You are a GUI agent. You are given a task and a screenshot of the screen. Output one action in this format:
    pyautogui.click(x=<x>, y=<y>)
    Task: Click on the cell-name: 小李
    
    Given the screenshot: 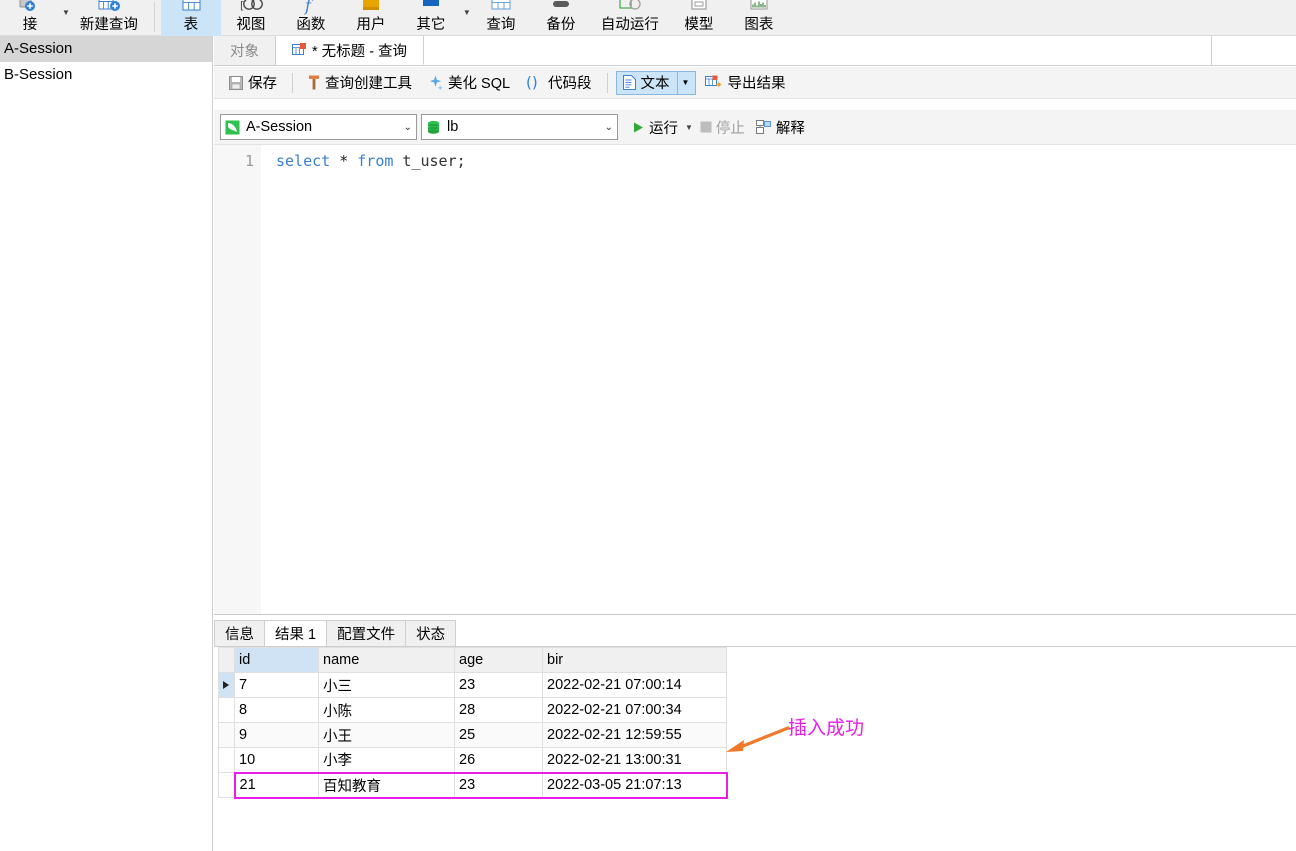 What is the action you would take?
    pyautogui.click(x=386, y=760)
    